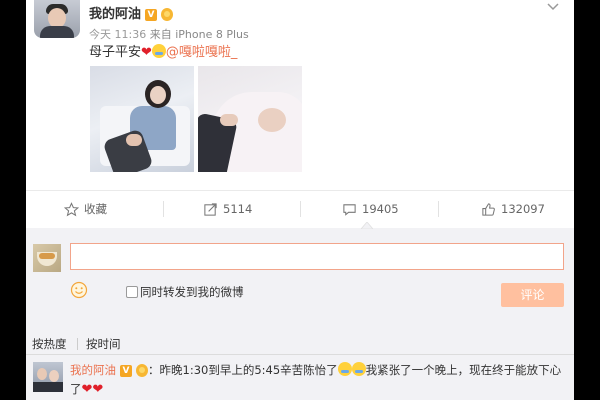  I want to click on comment-author-avatar, so click(48, 377).